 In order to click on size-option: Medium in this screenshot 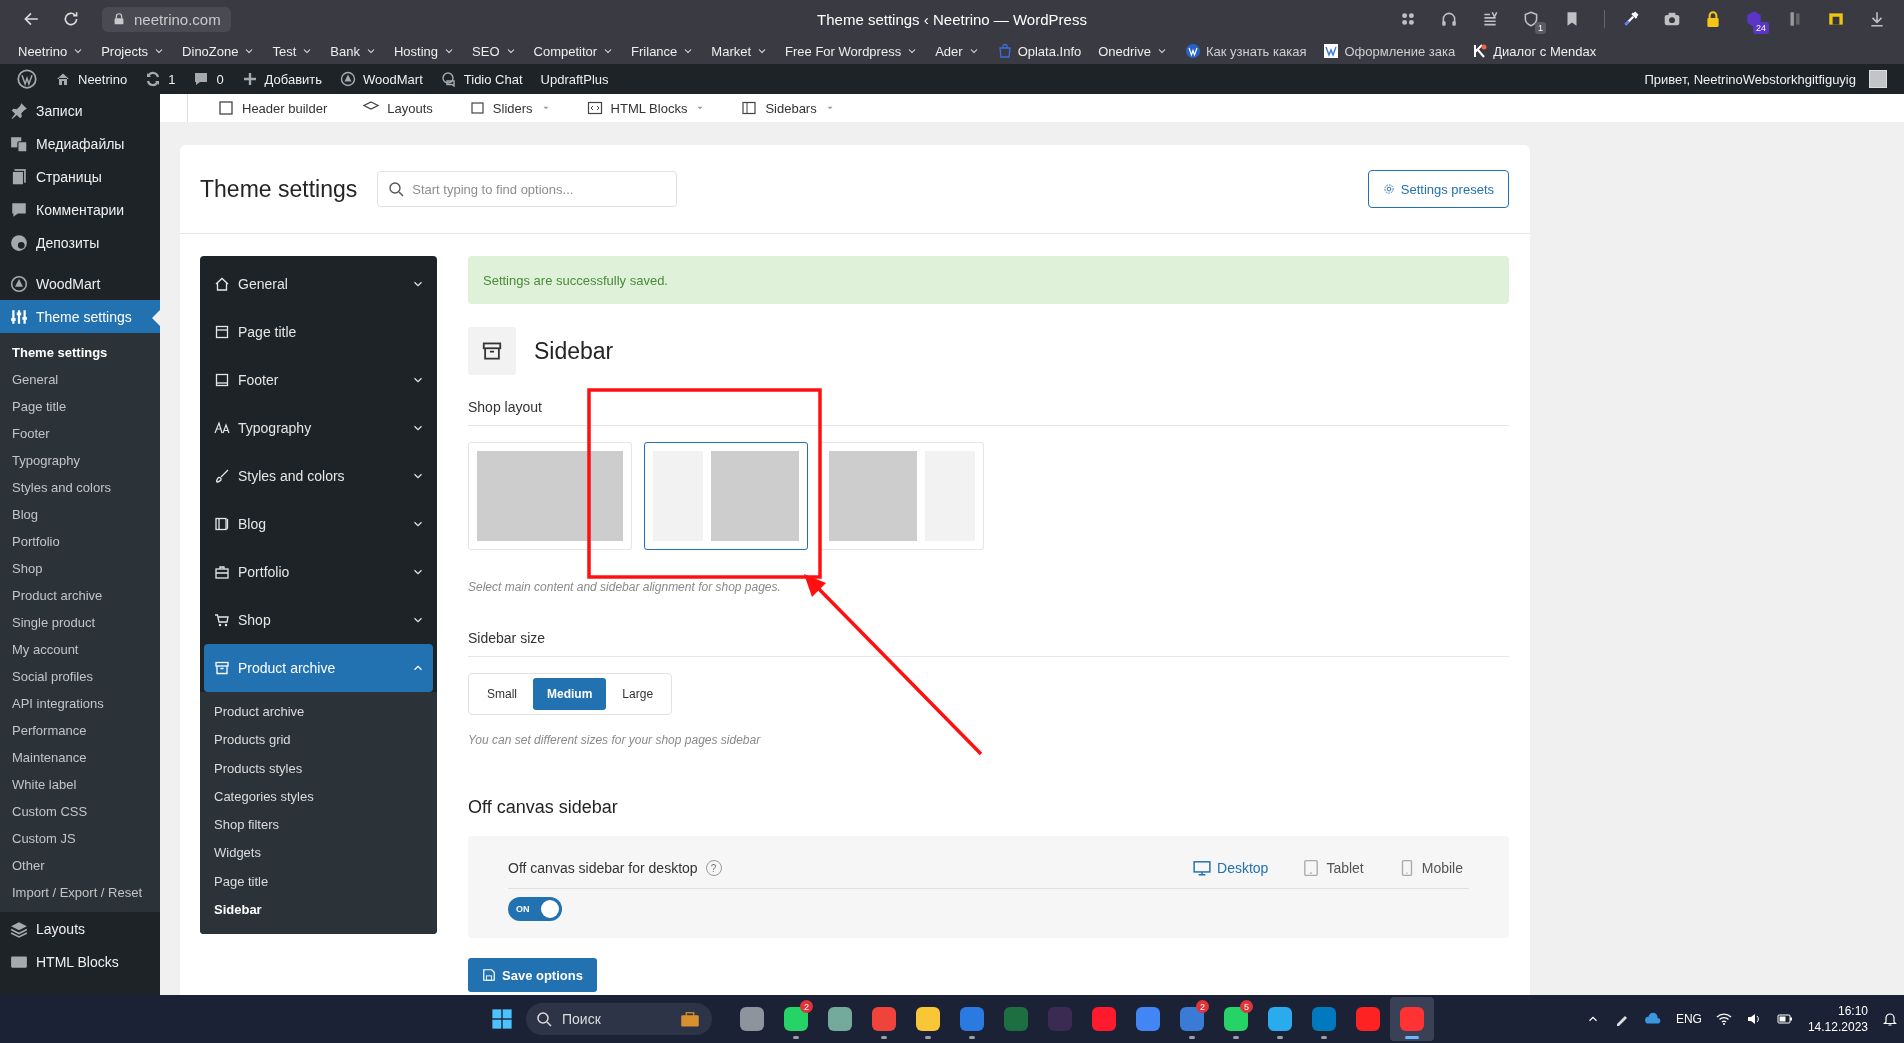, I will do `click(570, 694)`.